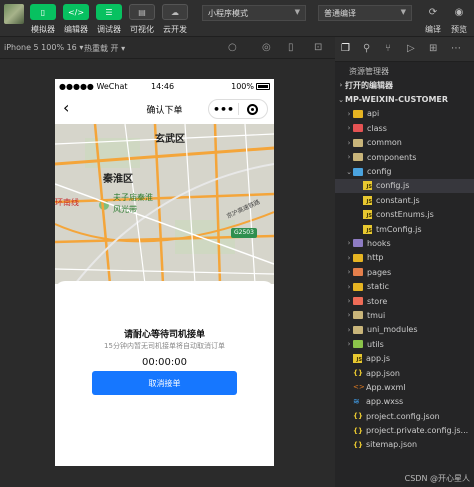  I want to click on stop-icon: ◎, so click(266, 47).